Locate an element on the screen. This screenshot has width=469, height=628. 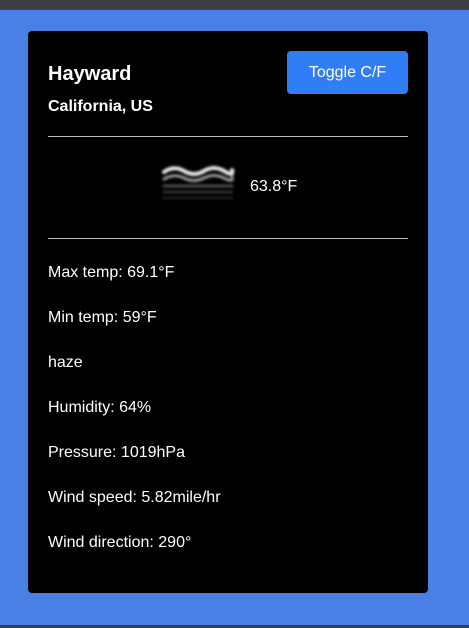
city-name: Hayward is located at coordinates (90, 74).